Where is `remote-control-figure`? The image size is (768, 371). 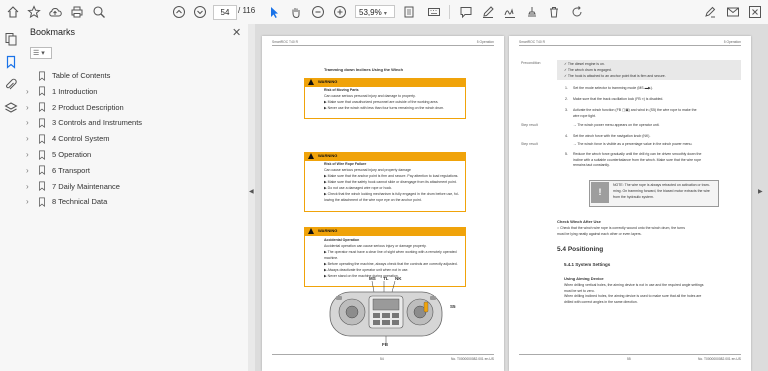
remote-control-figure is located at coordinates (386, 311).